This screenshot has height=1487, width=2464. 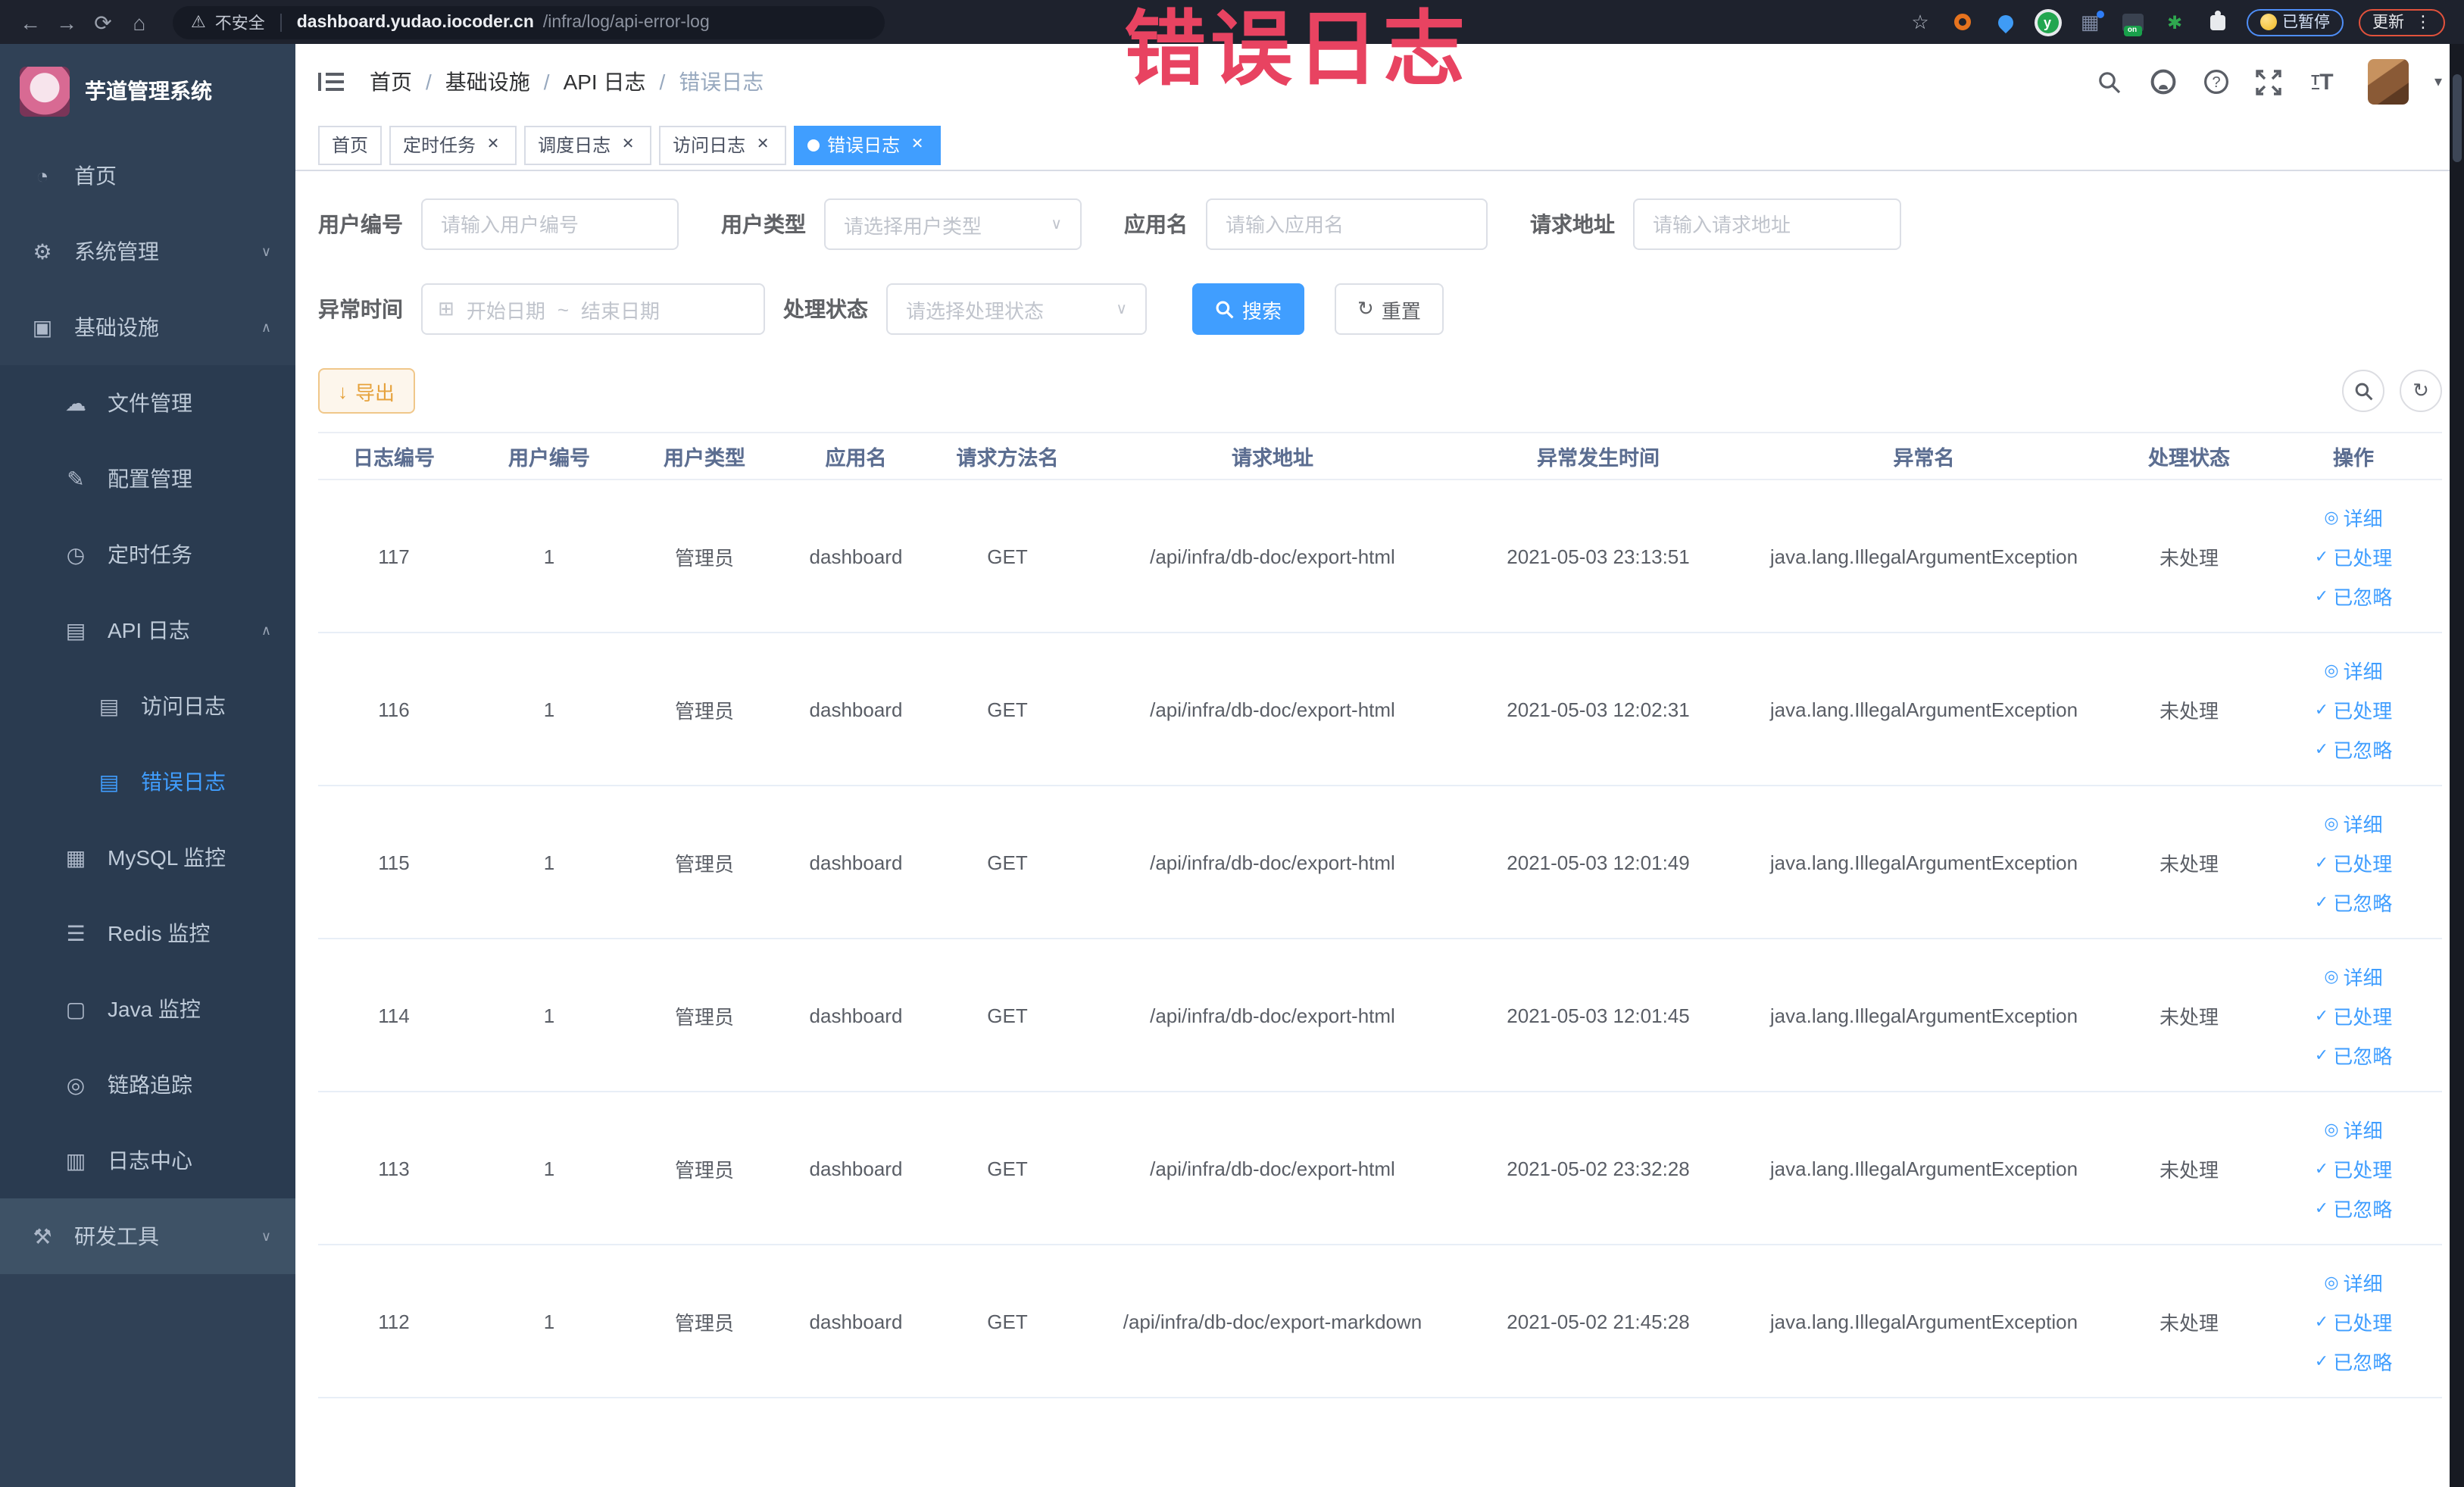 I want to click on sidebar-item-redis-monitor: ☰ Redis 监控, so click(x=147, y=933).